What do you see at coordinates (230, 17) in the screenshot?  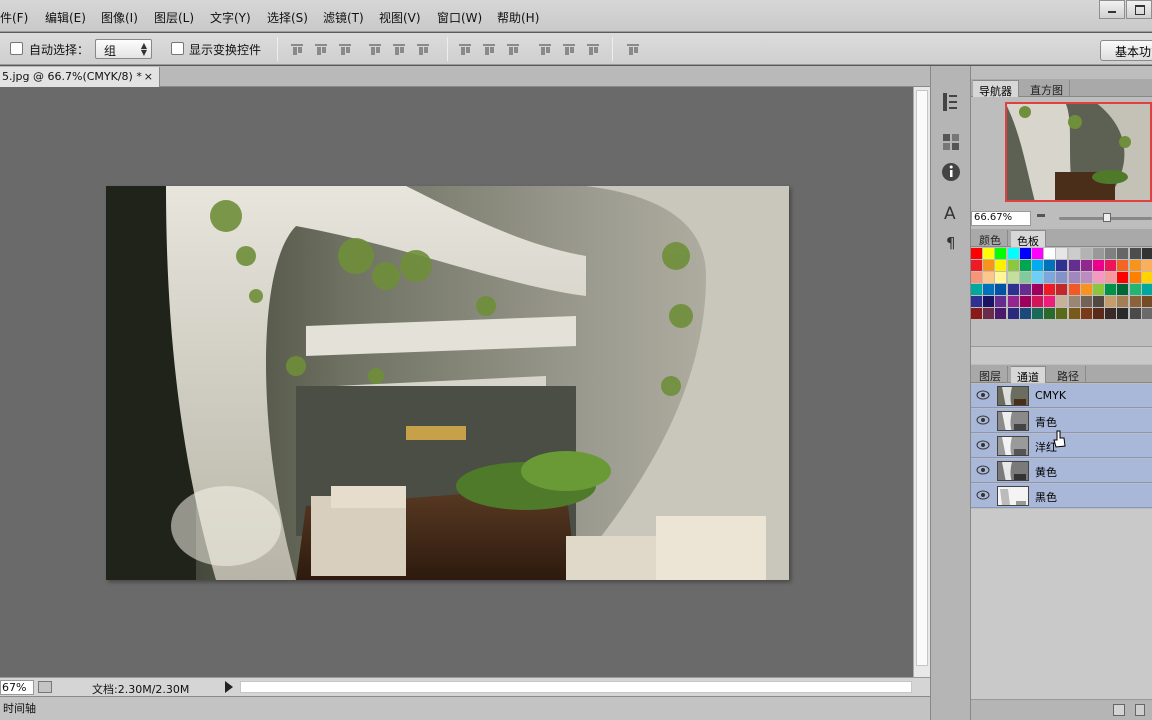 I see `menu-type: 文字(Y)` at bounding box center [230, 17].